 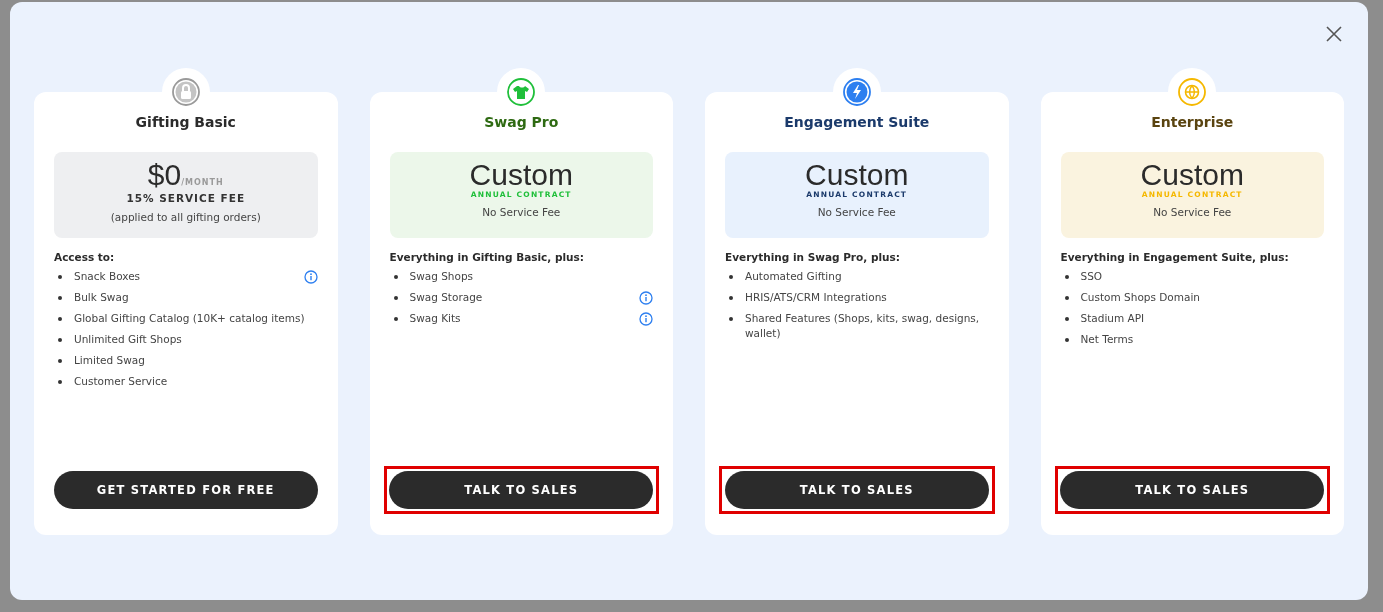 What do you see at coordinates (856, 92) in the screenshot?
I see `bolt-icon` at bounding box center [856, 92].